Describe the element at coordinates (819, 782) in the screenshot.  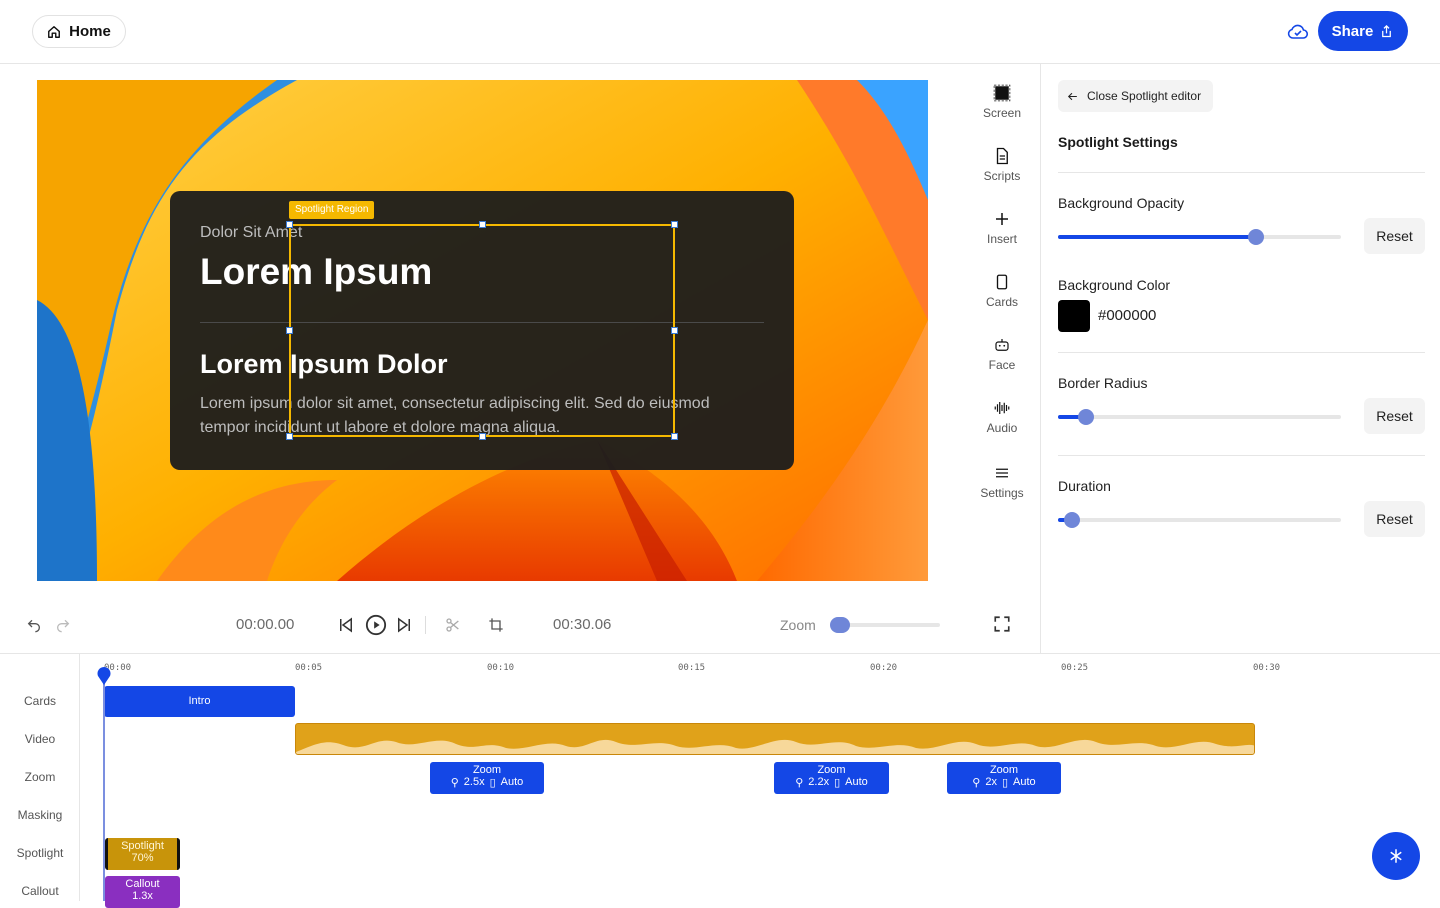
I see `zoom-scale: 2.2x` at that location.